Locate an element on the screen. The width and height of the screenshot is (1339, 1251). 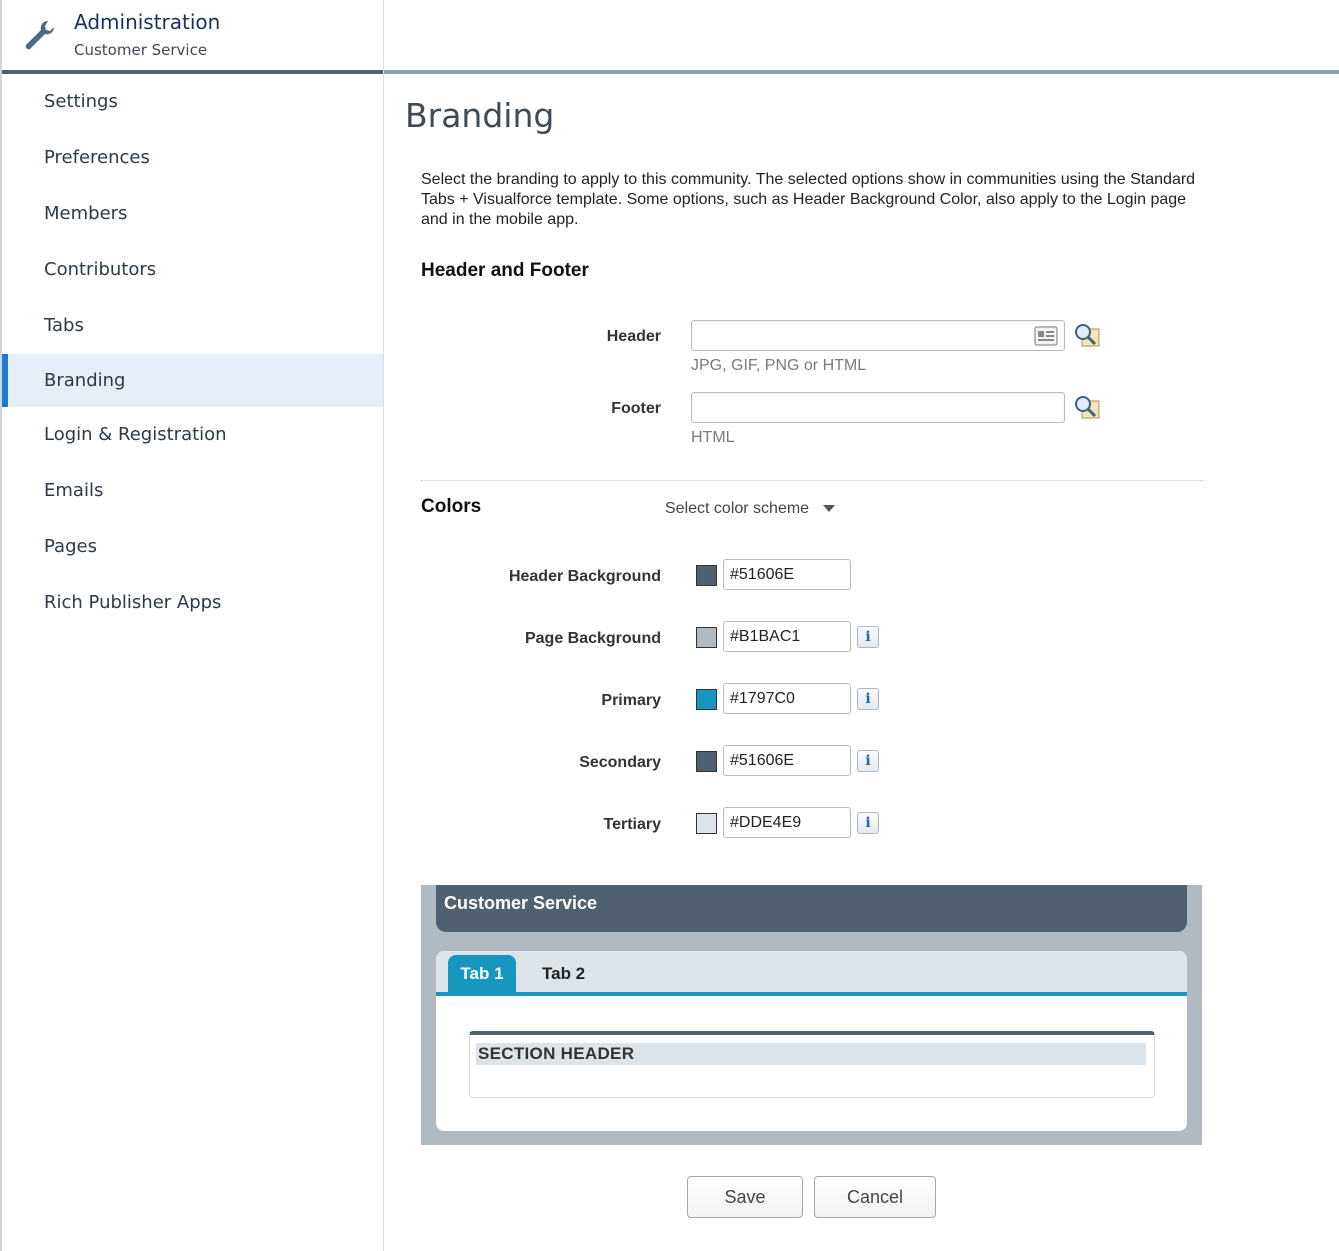
preview-tab-1: Tab 1 is located at coordinates (482, 975).